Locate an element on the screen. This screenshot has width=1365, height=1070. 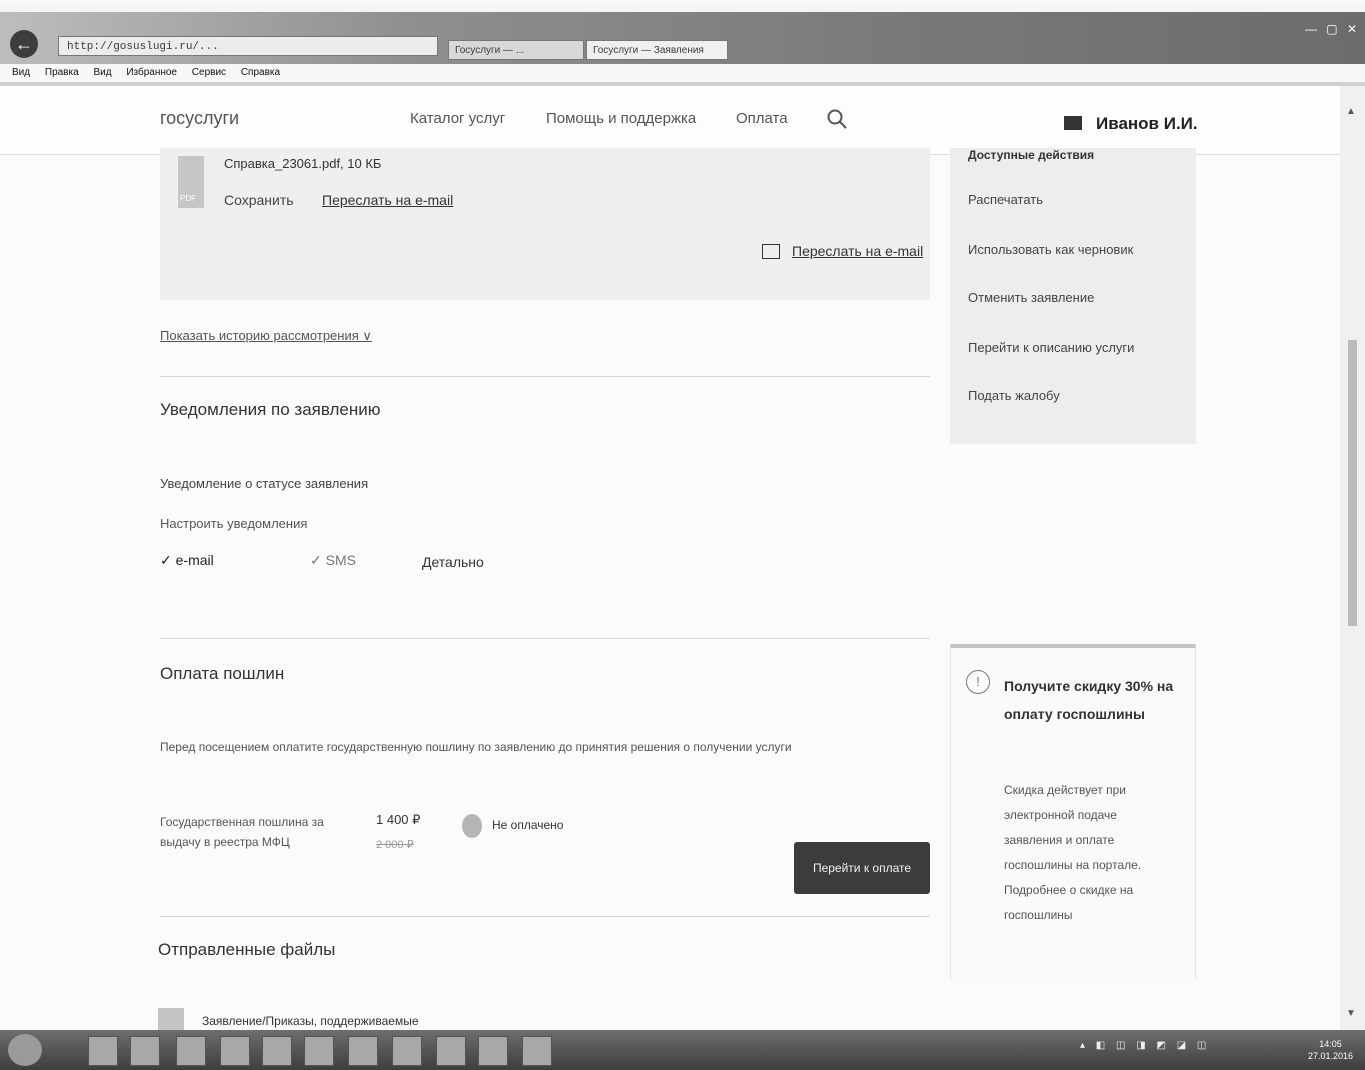
user-menu: Иванов И.И. is located at coordinates (1131, 124).